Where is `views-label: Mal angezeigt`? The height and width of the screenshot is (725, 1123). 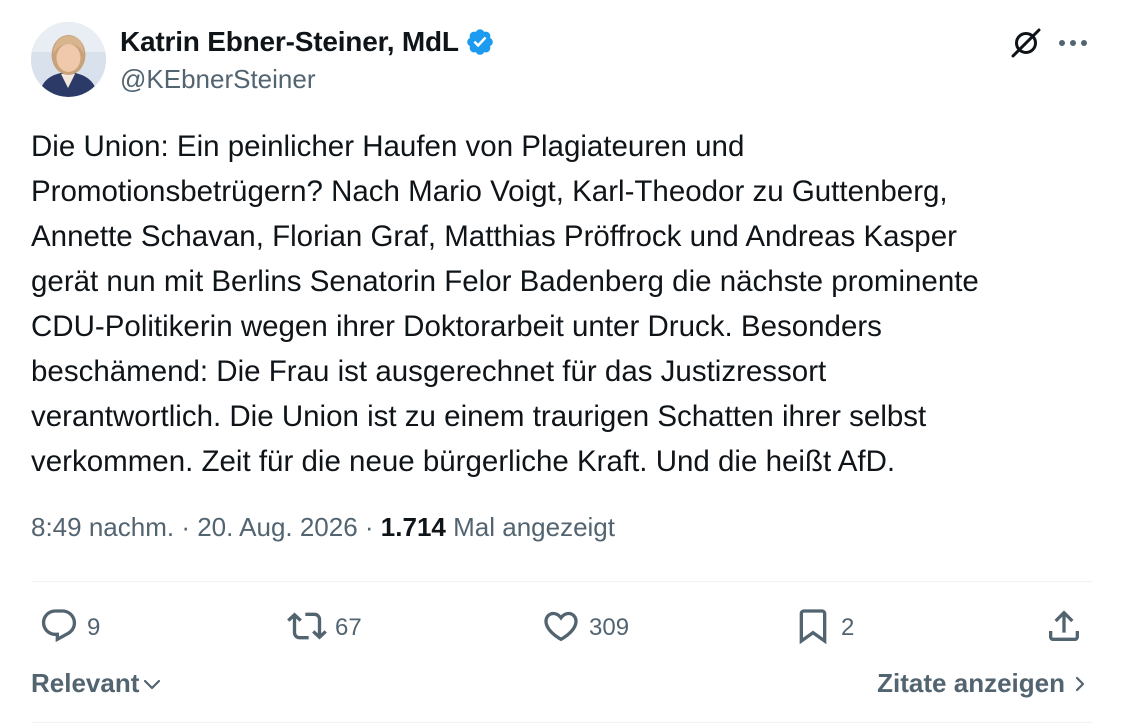 views-label: Mal angezeigt is located at coordinates (534, 527).